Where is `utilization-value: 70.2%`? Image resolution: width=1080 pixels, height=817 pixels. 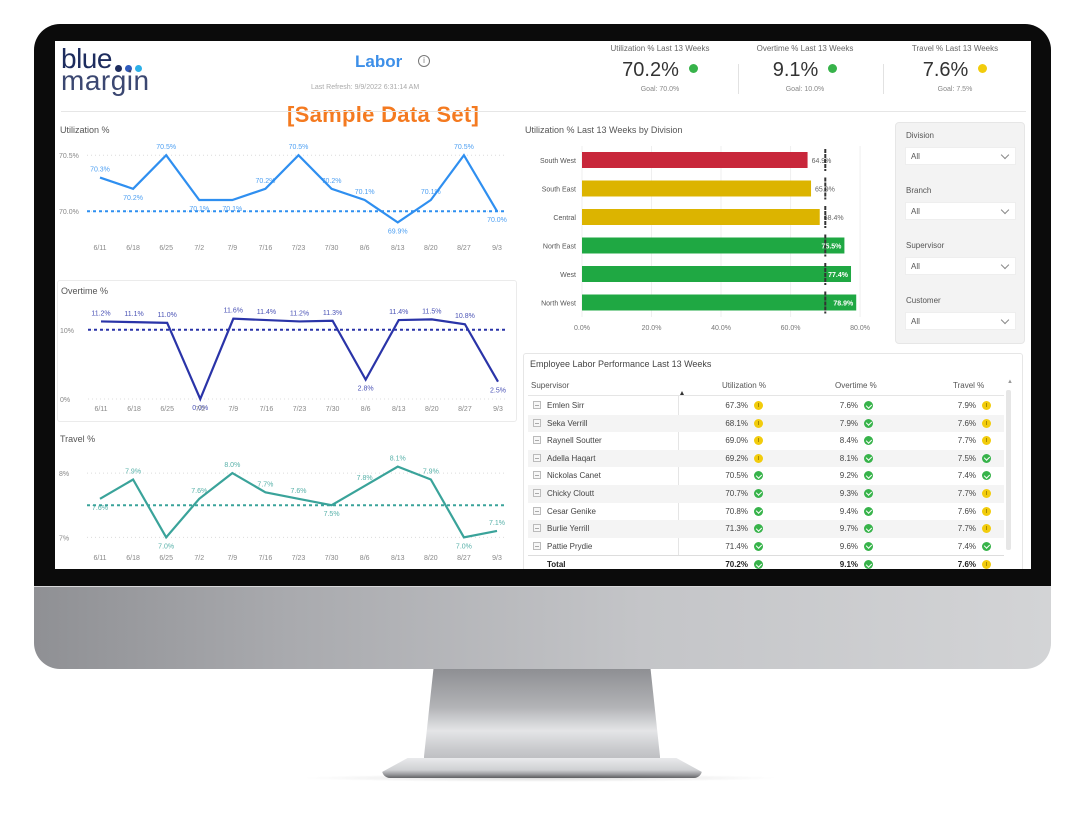
utilization-value: 70.2% is located at coordinates (736, 564).